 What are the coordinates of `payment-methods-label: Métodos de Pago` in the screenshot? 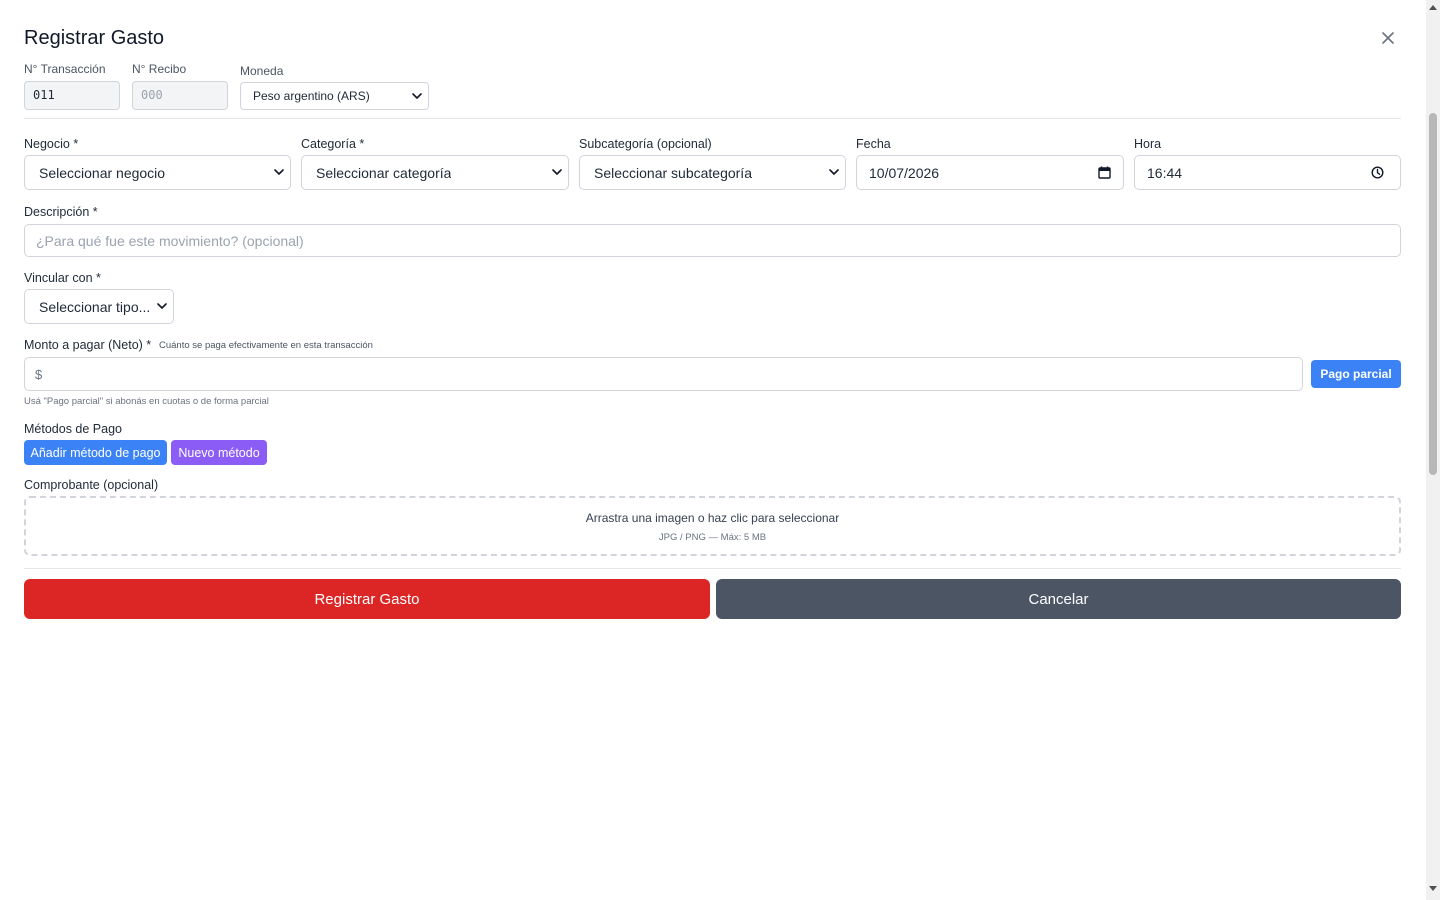 It's located at (73, 429).